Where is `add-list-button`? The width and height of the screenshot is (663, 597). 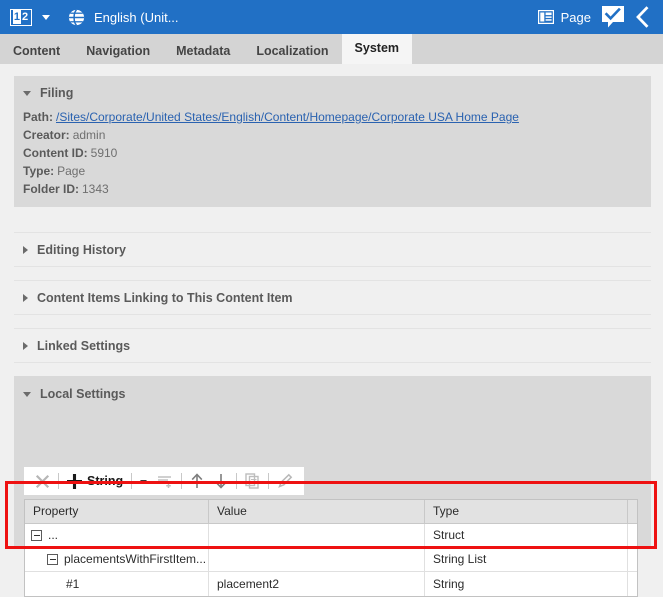 add-list-button is located at coordinates (165, 481).